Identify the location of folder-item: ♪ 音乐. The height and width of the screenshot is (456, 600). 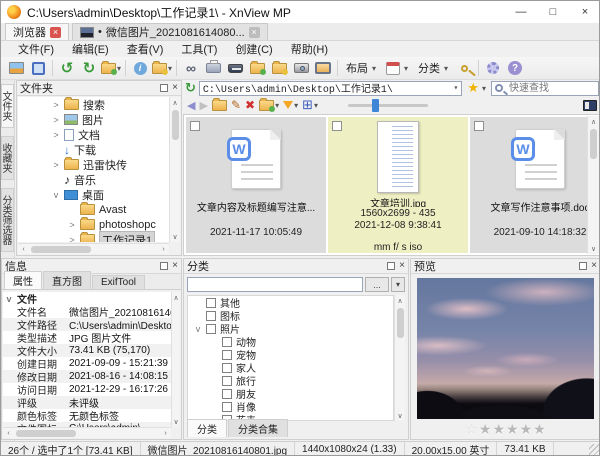
(93, 179).